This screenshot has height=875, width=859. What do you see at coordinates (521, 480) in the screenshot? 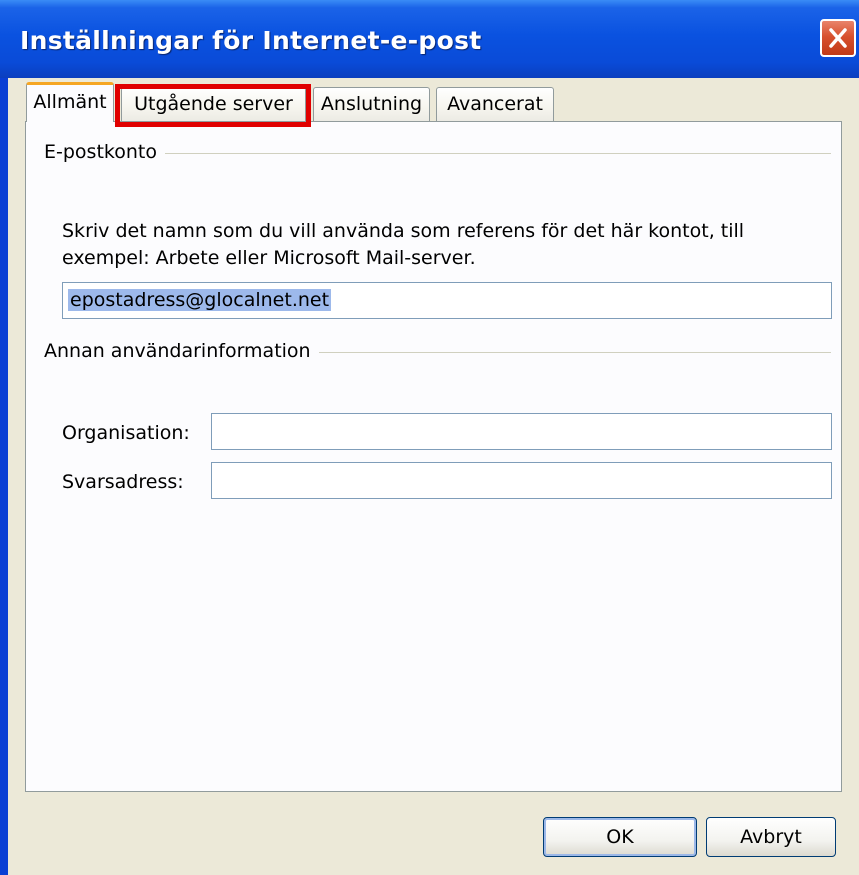
I see `reply-address-input` at bounding box center [521, 480].